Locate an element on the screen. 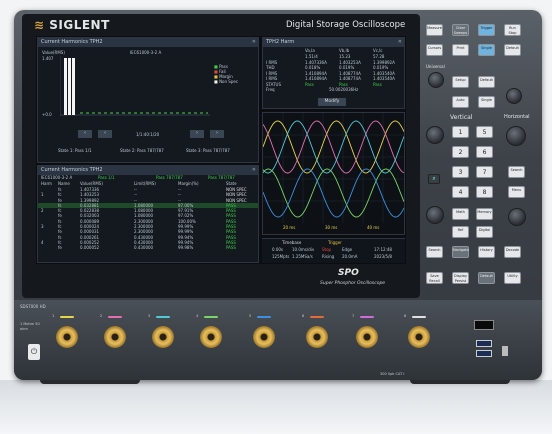  table-cell: 0.022838 is located at coordinates (90, 211).